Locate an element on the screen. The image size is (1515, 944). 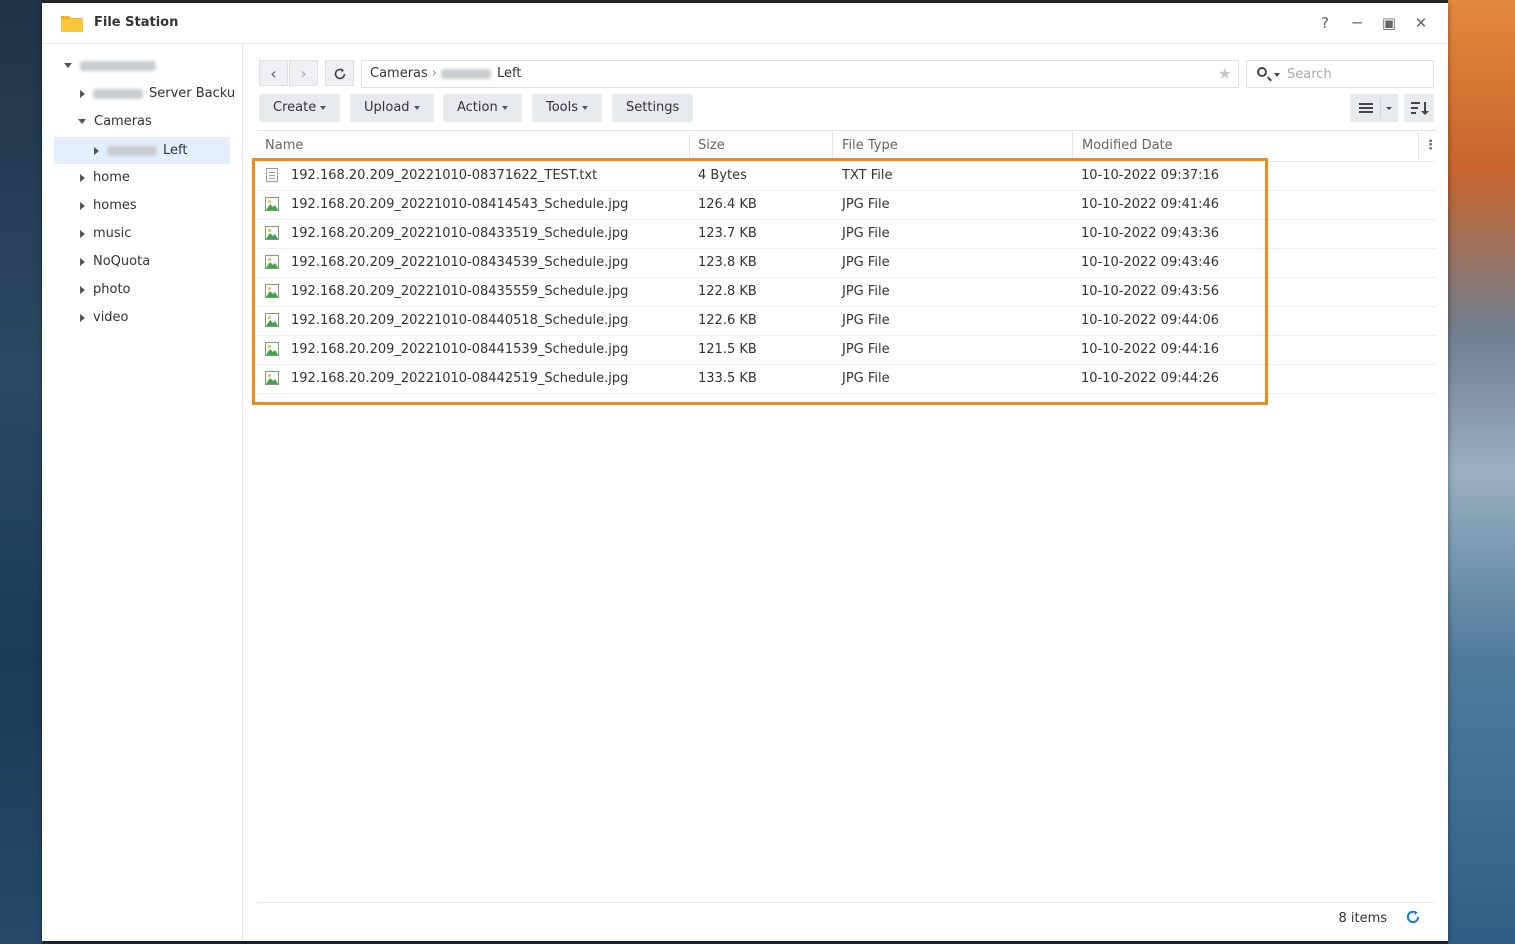
file-size: 122.8 KB is located at coordinates (727, 291).